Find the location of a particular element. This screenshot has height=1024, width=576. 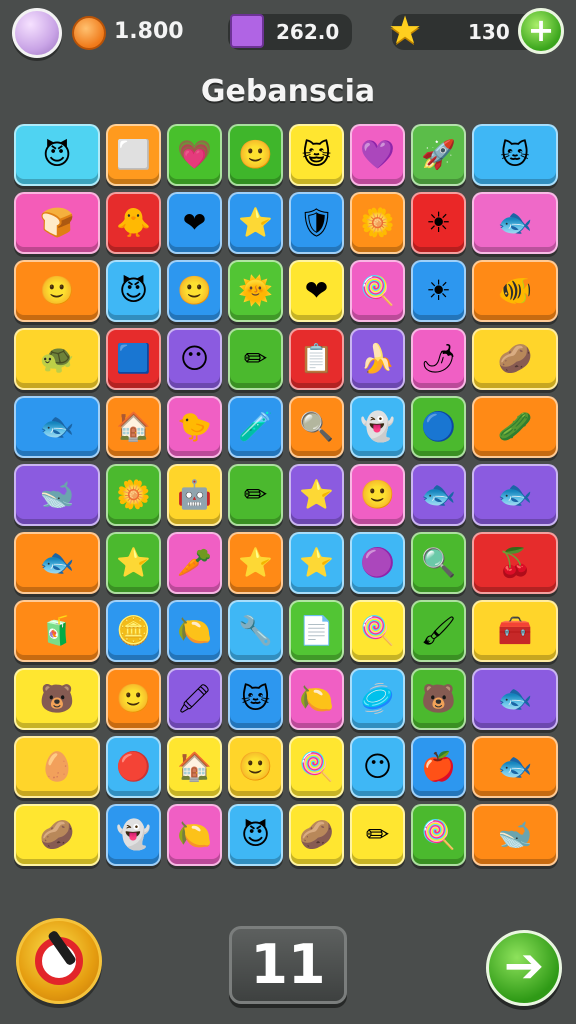

game-tile: 📄 is located at coordinates (316, 631).